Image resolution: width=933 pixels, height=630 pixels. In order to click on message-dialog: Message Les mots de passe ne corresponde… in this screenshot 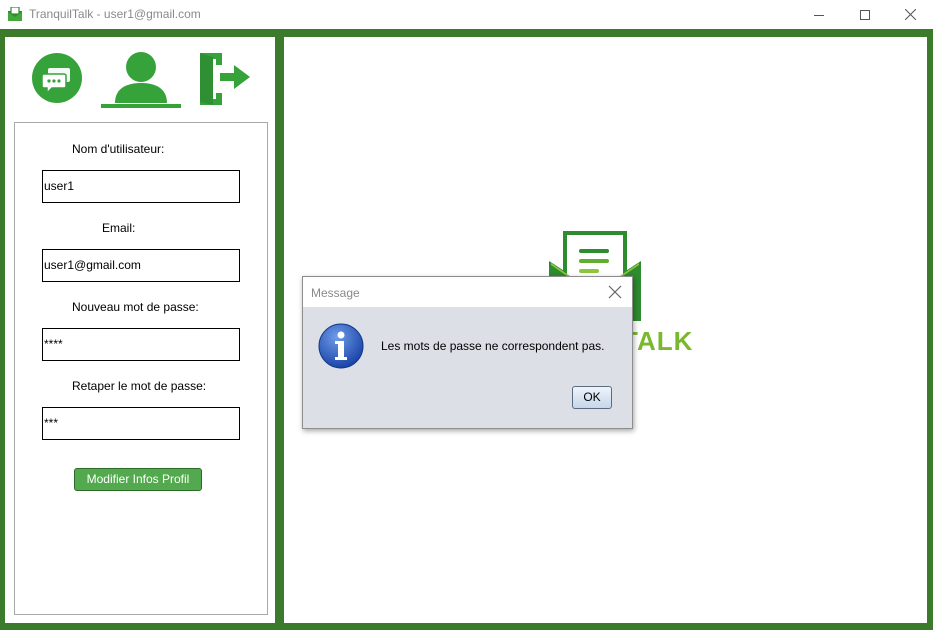, I will do `click(467, 352)`.